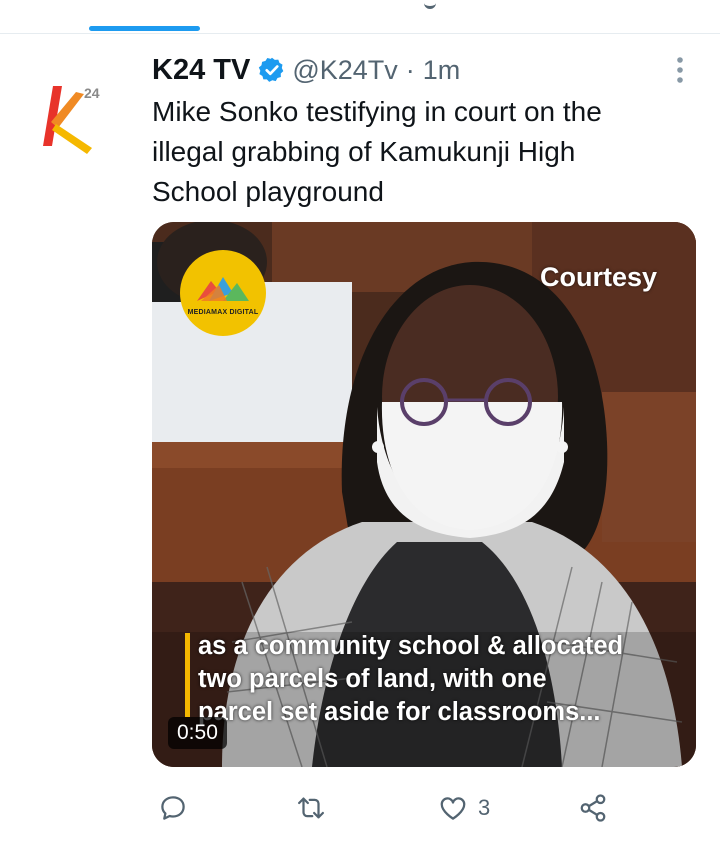 The image size is (720, 843). I want to click on more-options-icon, so click(680, 70).